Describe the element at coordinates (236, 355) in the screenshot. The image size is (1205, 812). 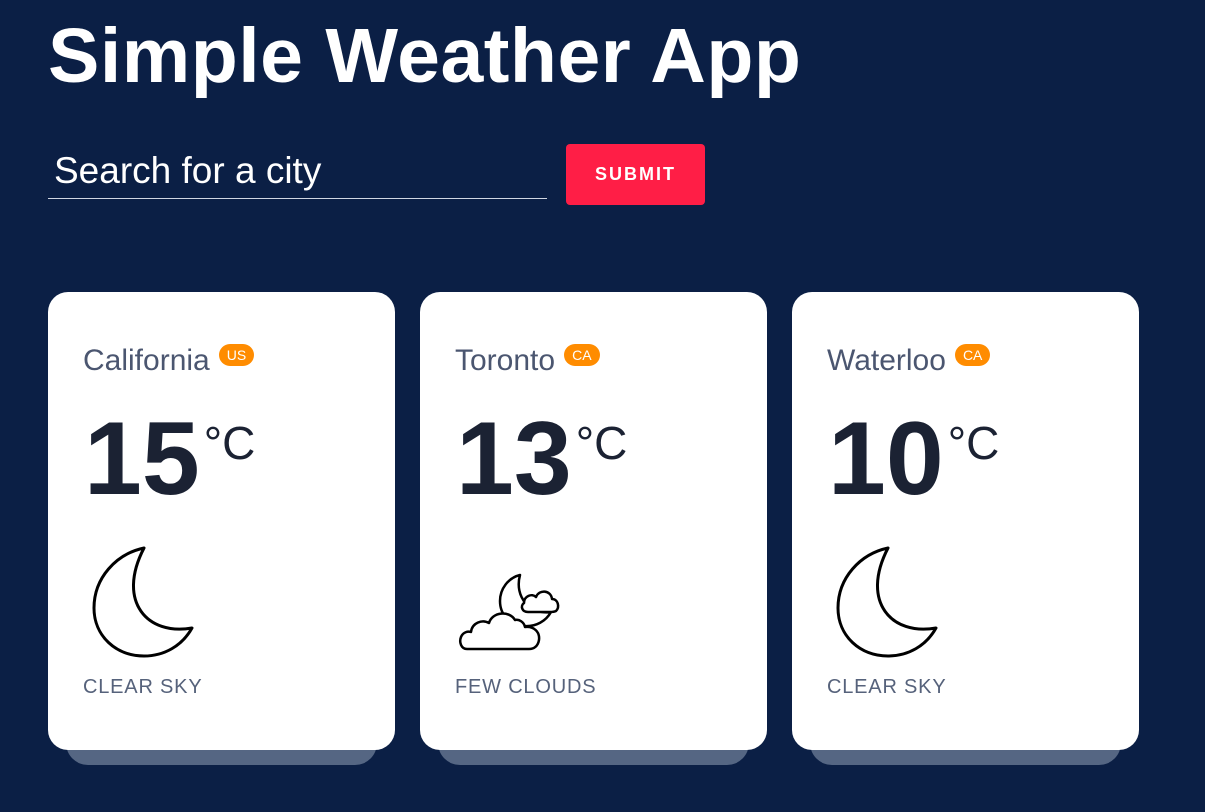
I see `country-badge: US` at that location.